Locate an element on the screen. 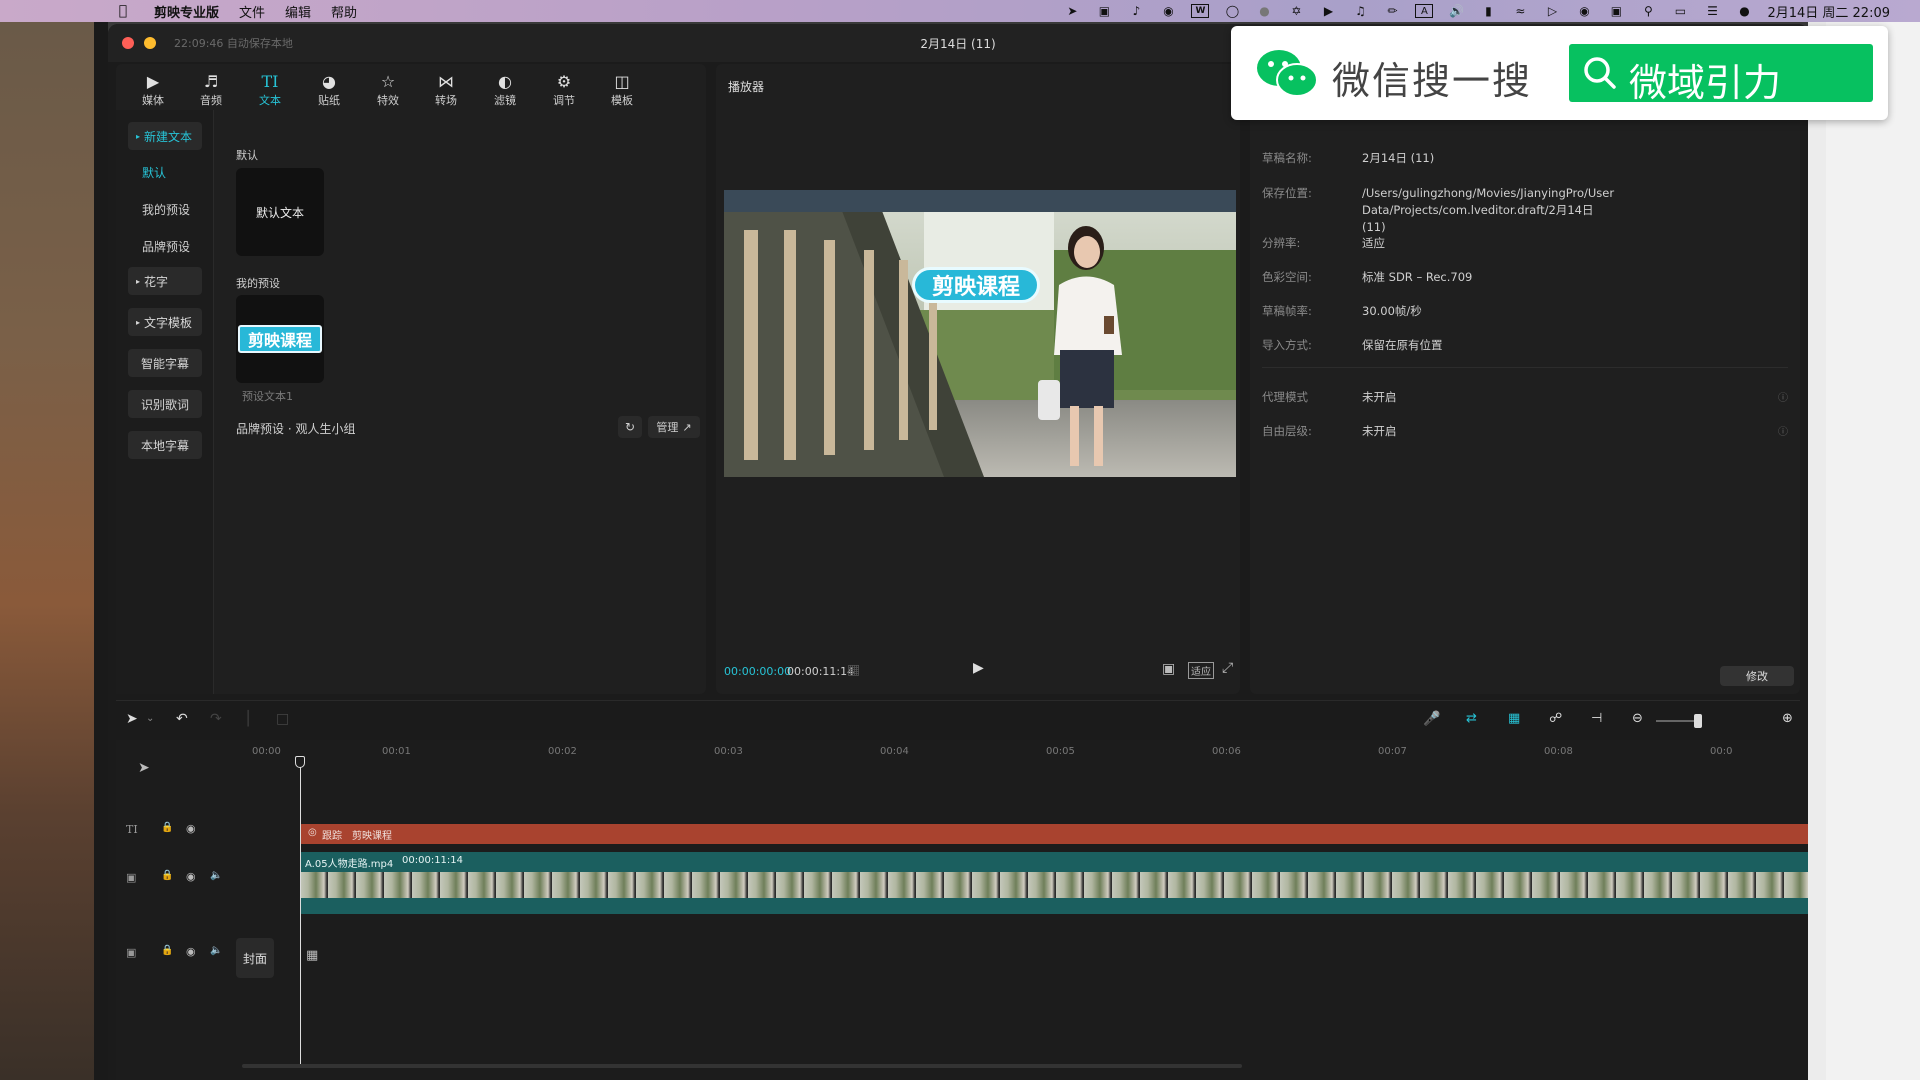  menu-app-name: 剪映专业版 is located at coordinates (186, 11).